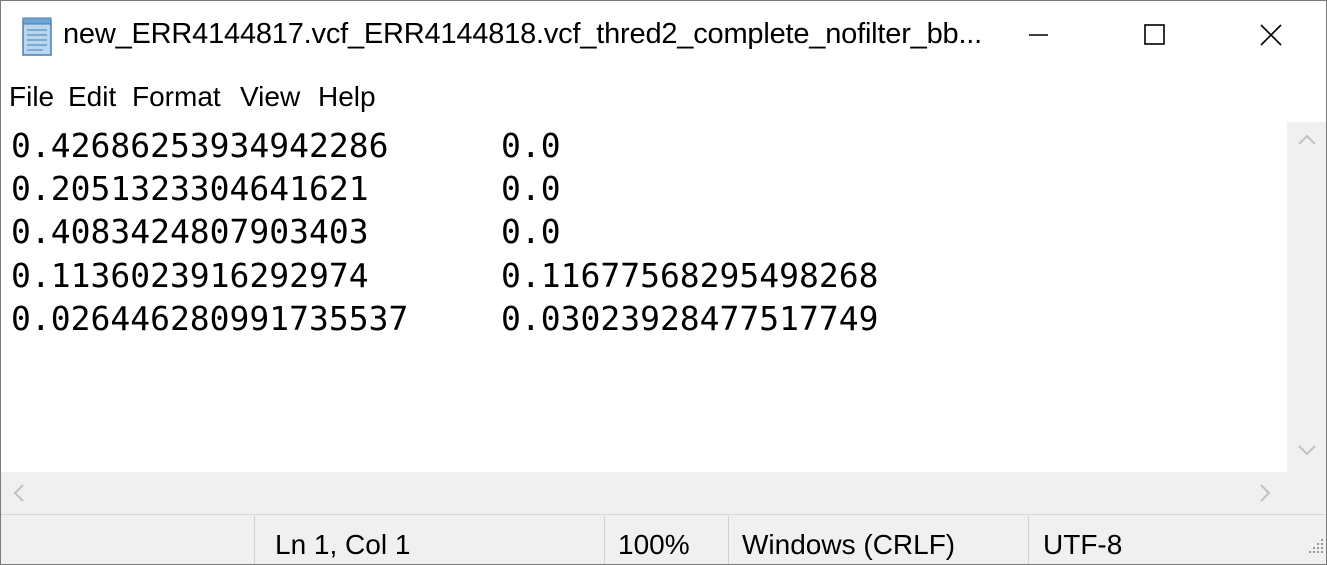 The image size is (1327, 565). I want to click on scroll-right-icon, so click(1265, 495).